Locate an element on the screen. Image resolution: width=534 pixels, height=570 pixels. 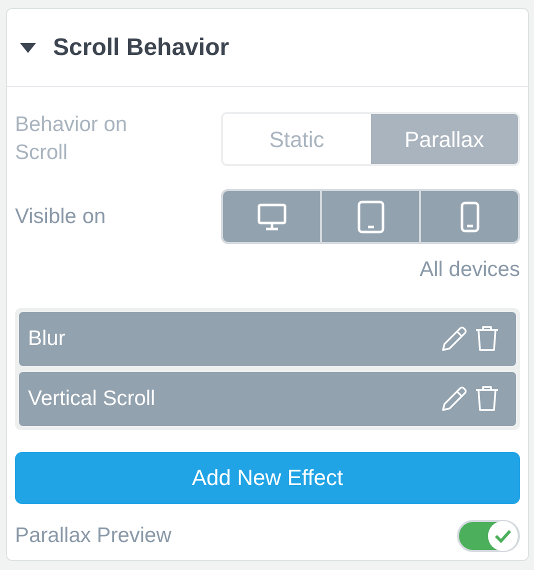
desktop-icon is located at coordinates (271, 216).